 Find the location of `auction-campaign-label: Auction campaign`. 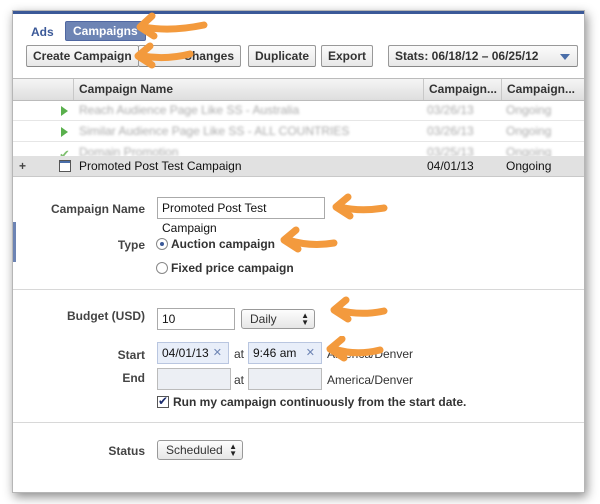

auction-campaign-label: Auction campaign is located at coordinates (223, 244).